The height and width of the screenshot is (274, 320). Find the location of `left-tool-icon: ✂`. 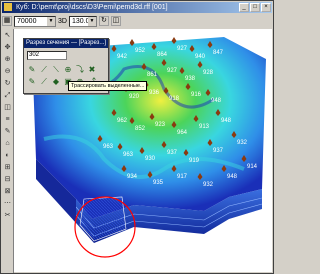

left-tool-icon: ✂ is located at coordinates (7, 215).